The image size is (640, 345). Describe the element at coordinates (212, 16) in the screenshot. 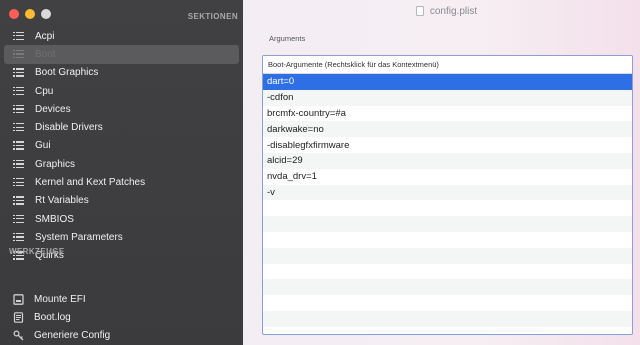

I see `sections-header: SEKTIONEN` at that location.